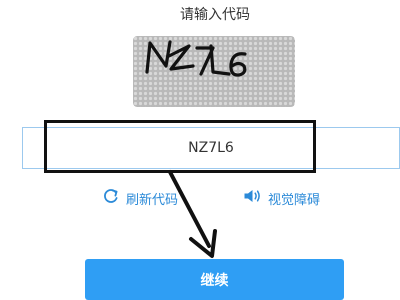 The height and width of the screenshot is (300, 400). I want to click on refresh-code-link: 刷新代码, so click(140, 198).